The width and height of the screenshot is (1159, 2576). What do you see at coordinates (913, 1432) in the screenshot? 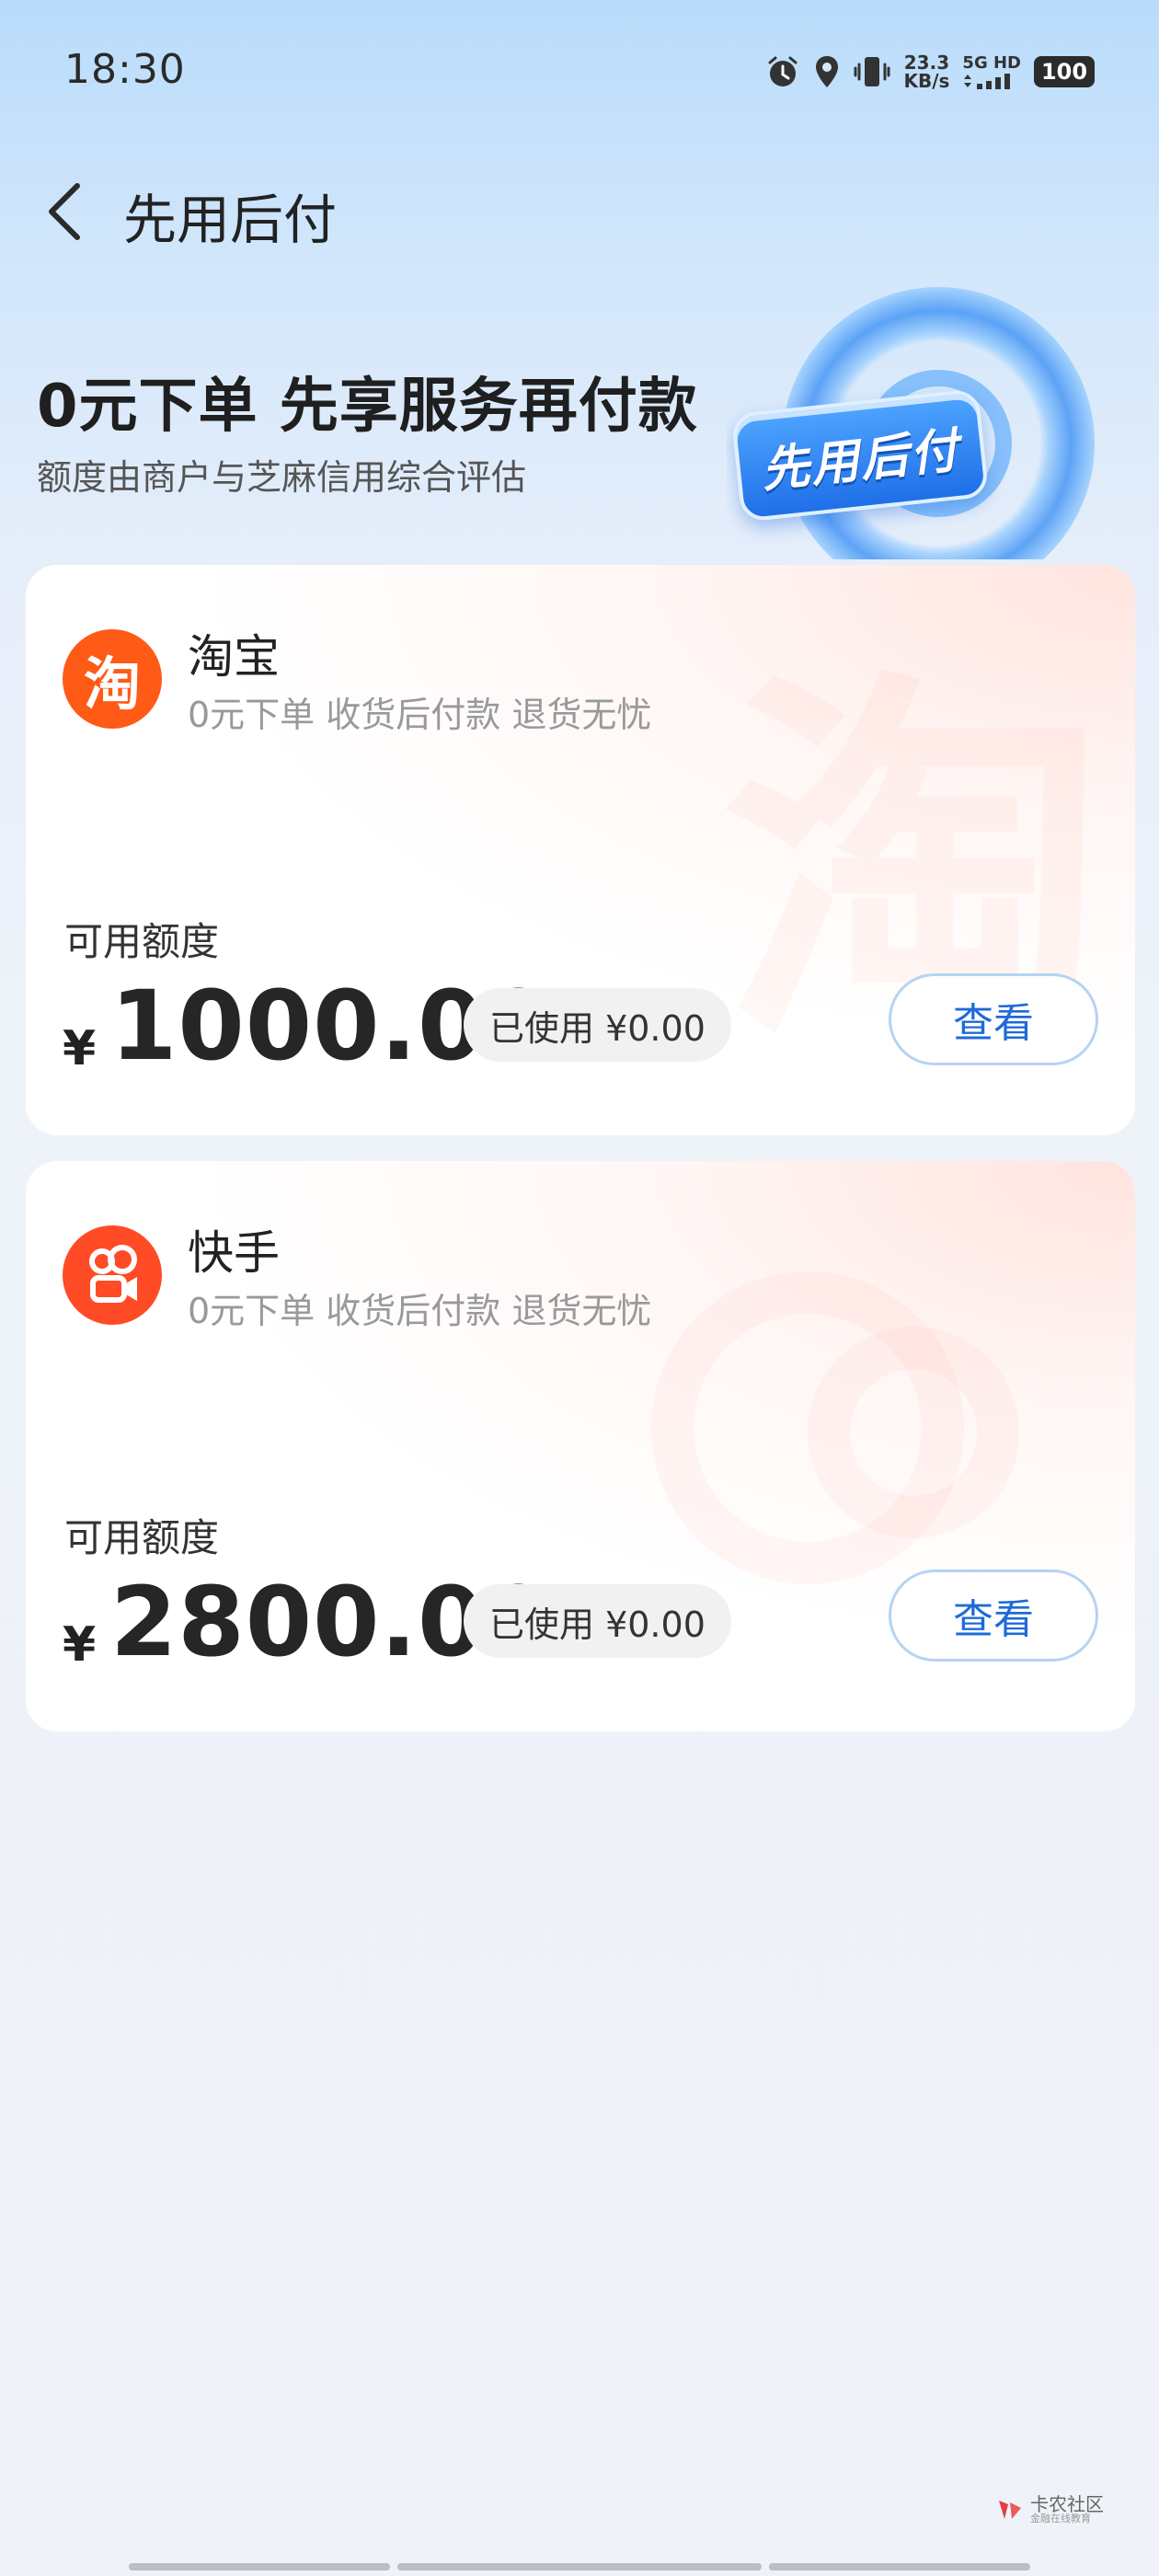
I see `kuaishou-watermark-ring-small` at bounding box center [913, 1432].